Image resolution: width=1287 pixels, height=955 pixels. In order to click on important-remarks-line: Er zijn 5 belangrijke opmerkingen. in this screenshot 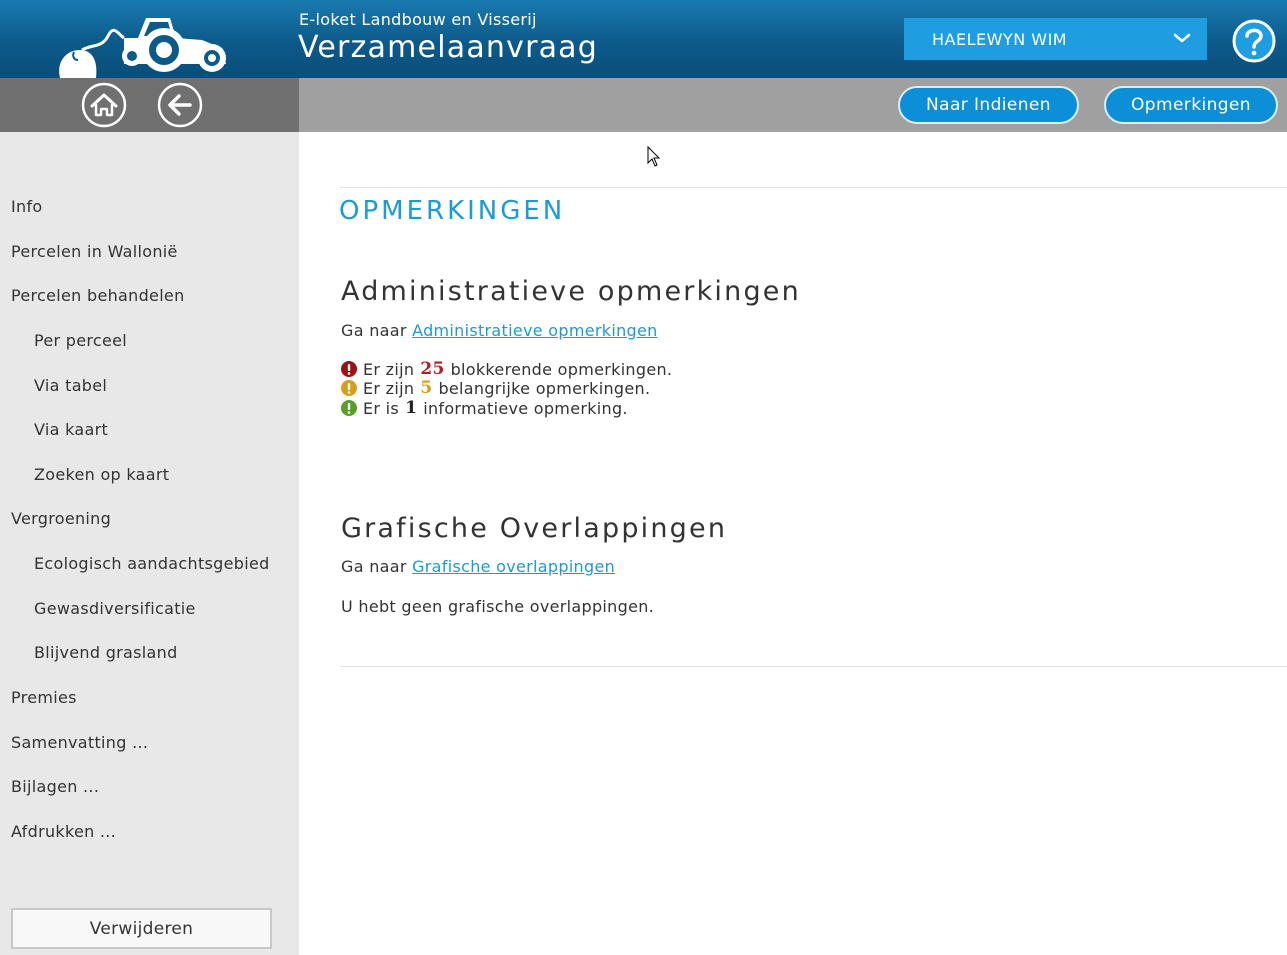, I will do `click(495, 388)`.